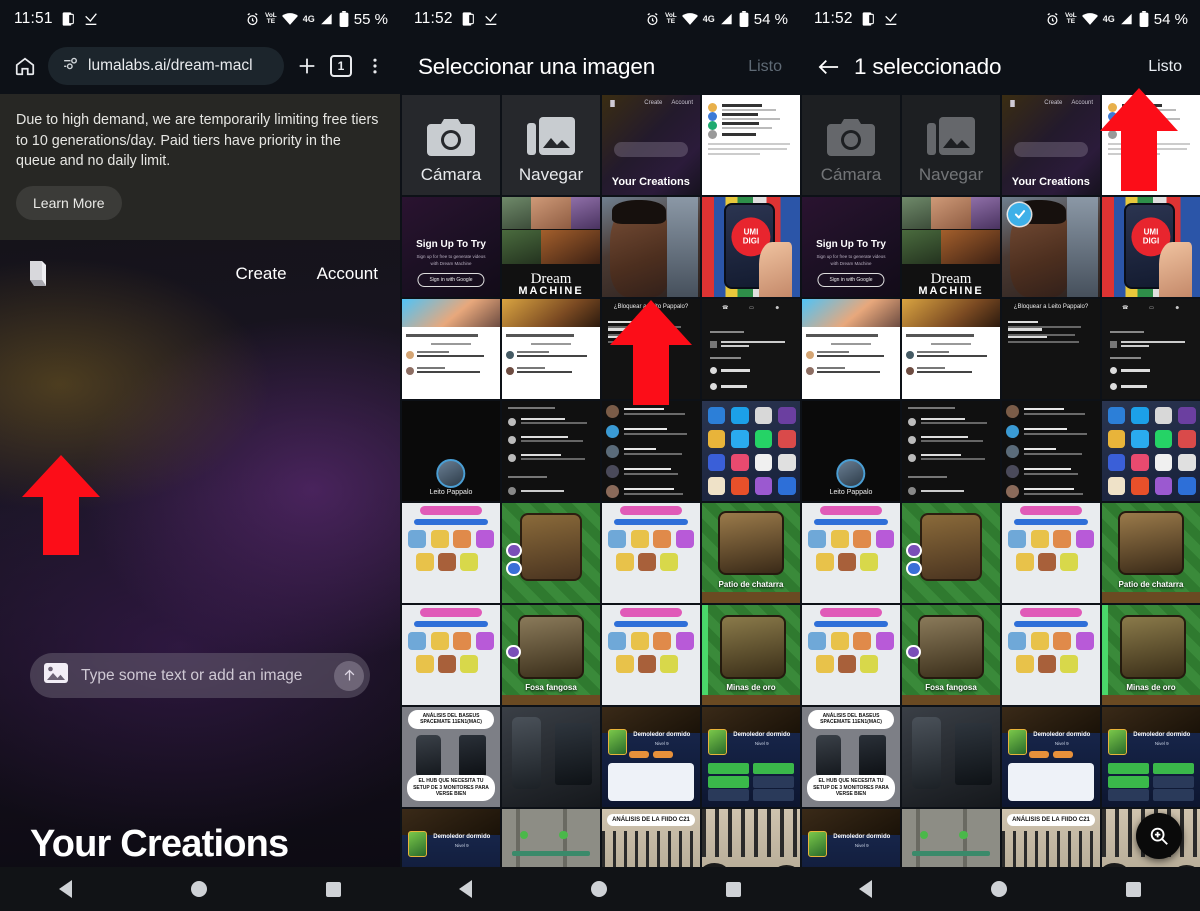 The height and width of the screenshot is (911, 1200). I want to click on signal-icon, so click(727, 19).